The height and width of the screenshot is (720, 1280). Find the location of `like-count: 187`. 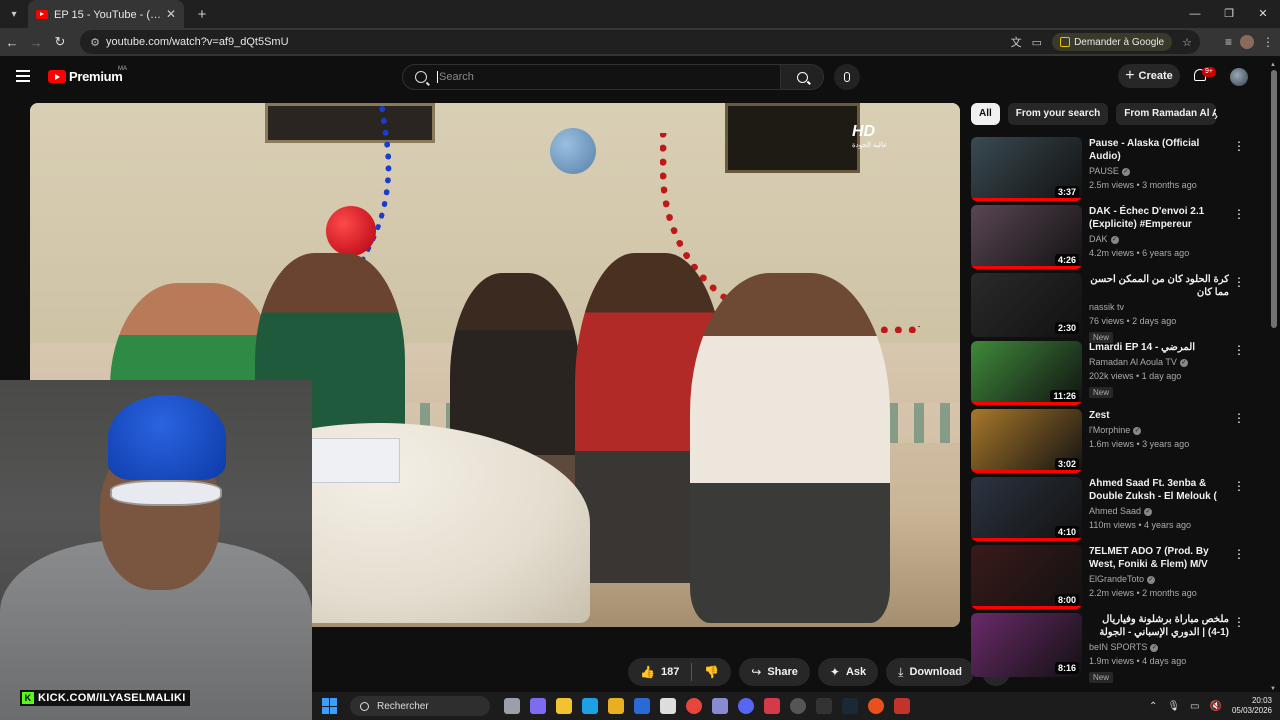

like-count: 187 is located at coordinates (670, 672).